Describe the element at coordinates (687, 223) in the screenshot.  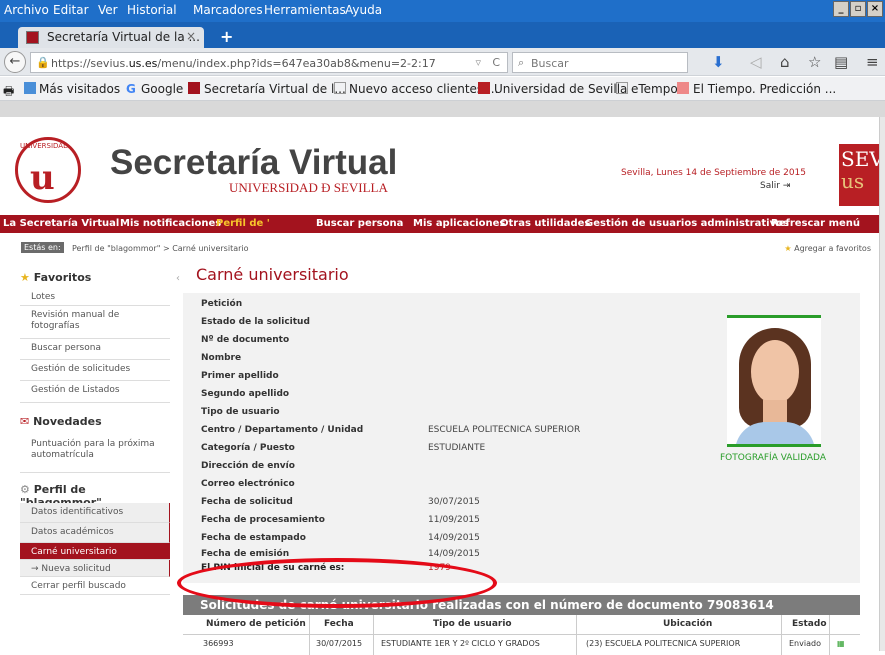
I see `menu-gestion-usuarios: Gestión de usuarios administrativos` at that location.